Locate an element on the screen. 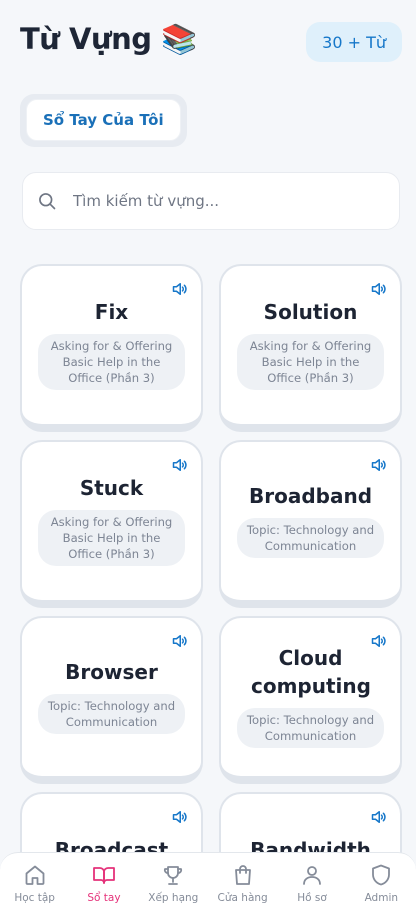  nav-item-ho-so: Hồ sơ is located at coordinates (312, 883).